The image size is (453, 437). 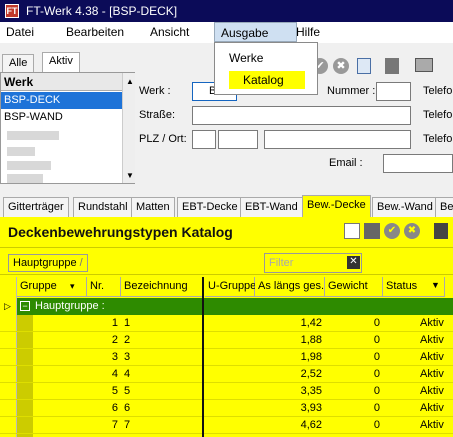 What do you see at coordinates (246, 58) in the screenshot?
I see `menu-item-werke: Werke` at bounding box center [246, 58].